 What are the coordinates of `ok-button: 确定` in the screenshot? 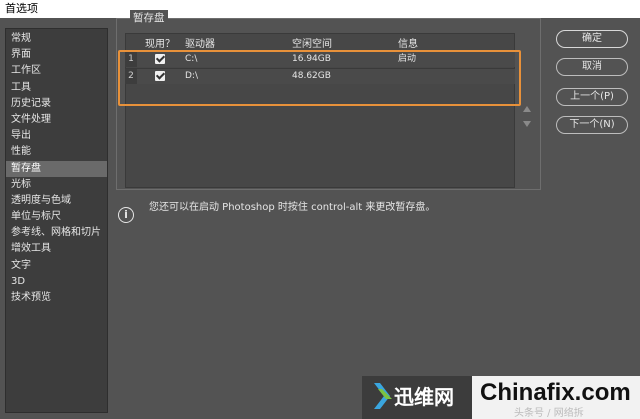 It's located at (592, 39).